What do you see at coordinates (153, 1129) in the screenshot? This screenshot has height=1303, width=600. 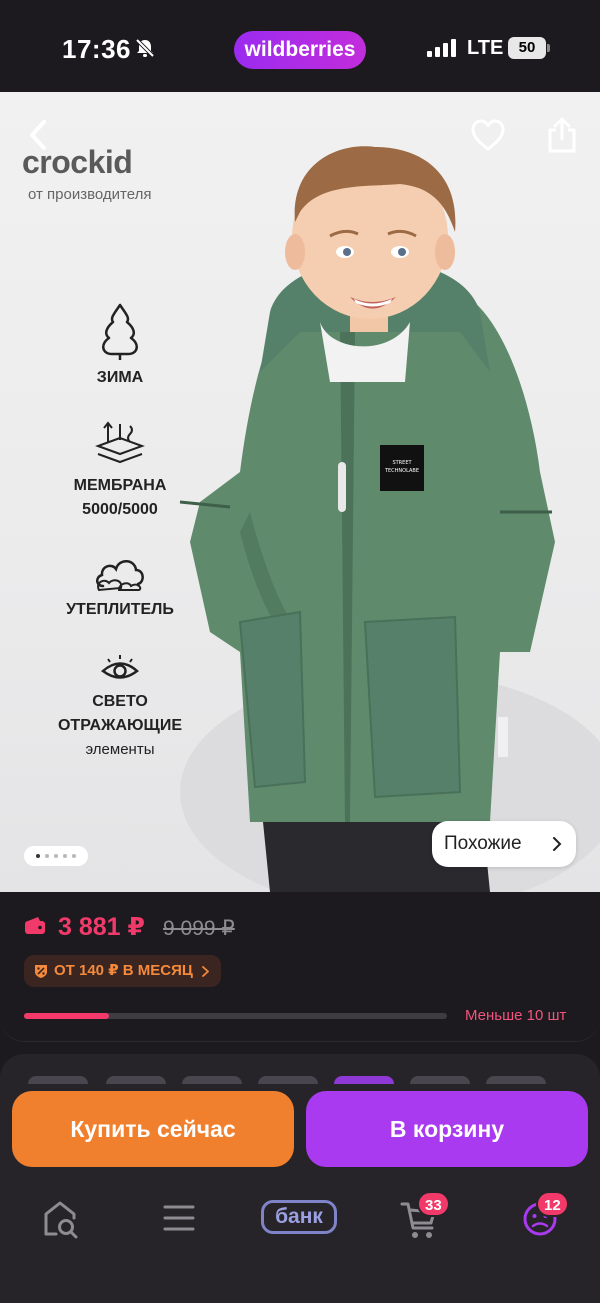 I see `buy-now-button: Купить сейчас` at bounding box center [153, 1129].